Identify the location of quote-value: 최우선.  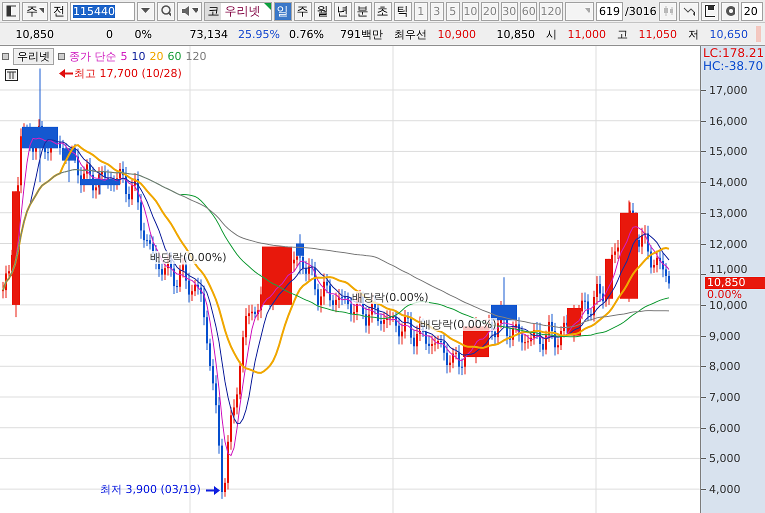
(410, 34).